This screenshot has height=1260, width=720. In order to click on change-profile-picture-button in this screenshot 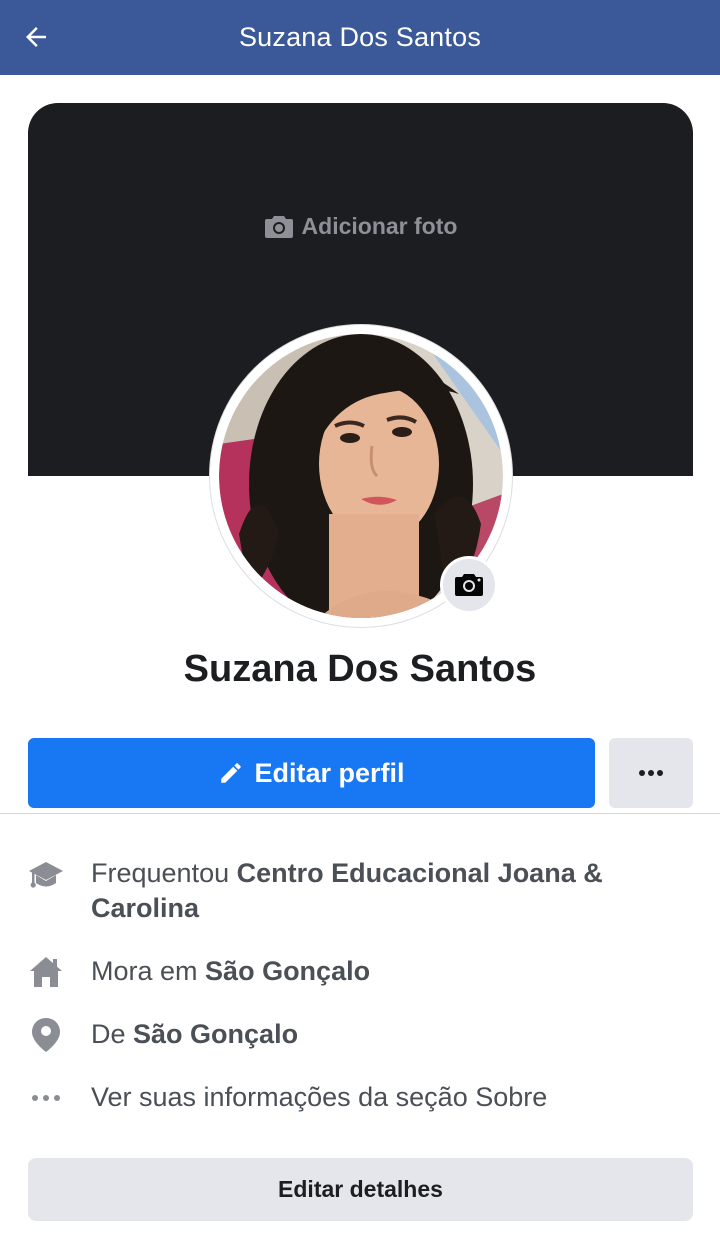, I will do `click(469, 585)`.